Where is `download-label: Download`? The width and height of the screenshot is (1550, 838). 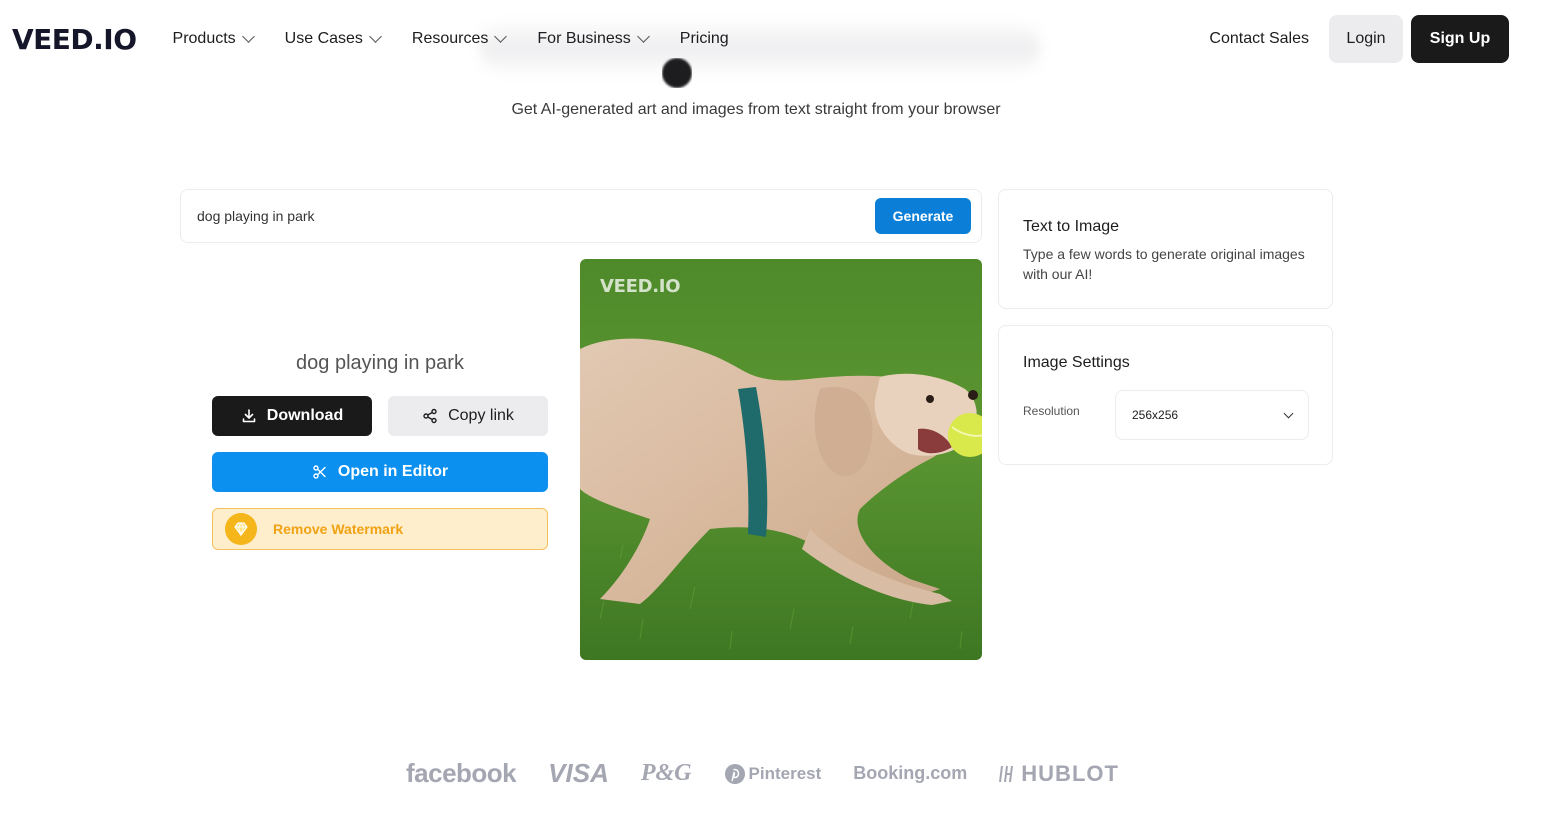 download-label: Download is located at coordinates (305, 415).